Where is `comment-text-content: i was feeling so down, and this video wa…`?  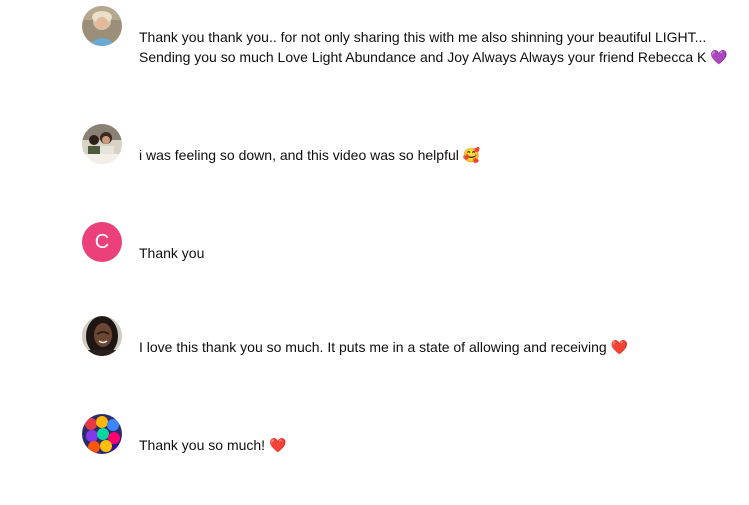
comment-text-content: i was feeling so down, and this video wa… is located at coordinates (299, 155).